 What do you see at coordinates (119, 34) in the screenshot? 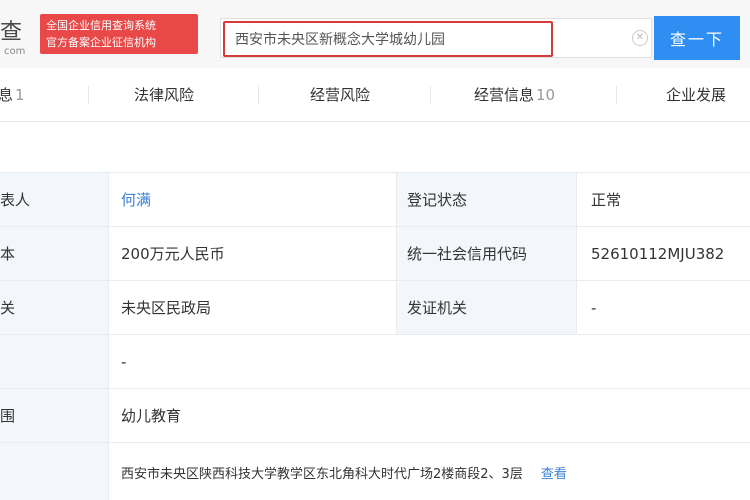
I see `certification-badge: 全国企业信用查询系统 官方备案企业征信机构` at bounding box center [119, 34].